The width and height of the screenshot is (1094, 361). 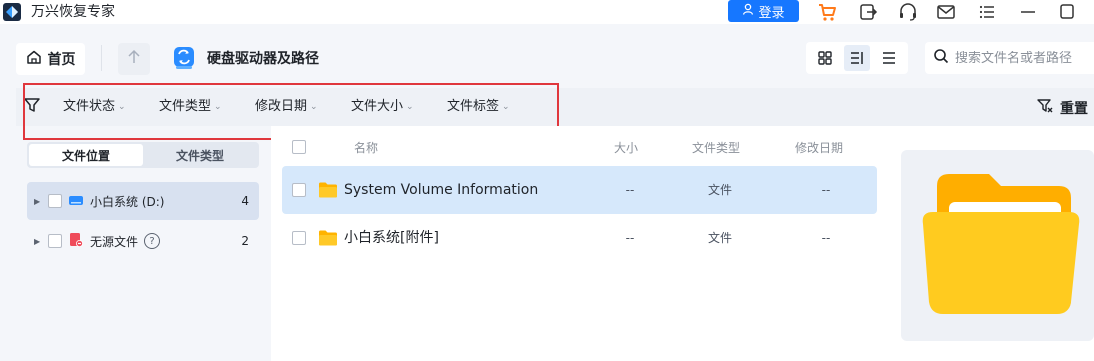 I want to click on filter-icon, so click(x=32, y=105).